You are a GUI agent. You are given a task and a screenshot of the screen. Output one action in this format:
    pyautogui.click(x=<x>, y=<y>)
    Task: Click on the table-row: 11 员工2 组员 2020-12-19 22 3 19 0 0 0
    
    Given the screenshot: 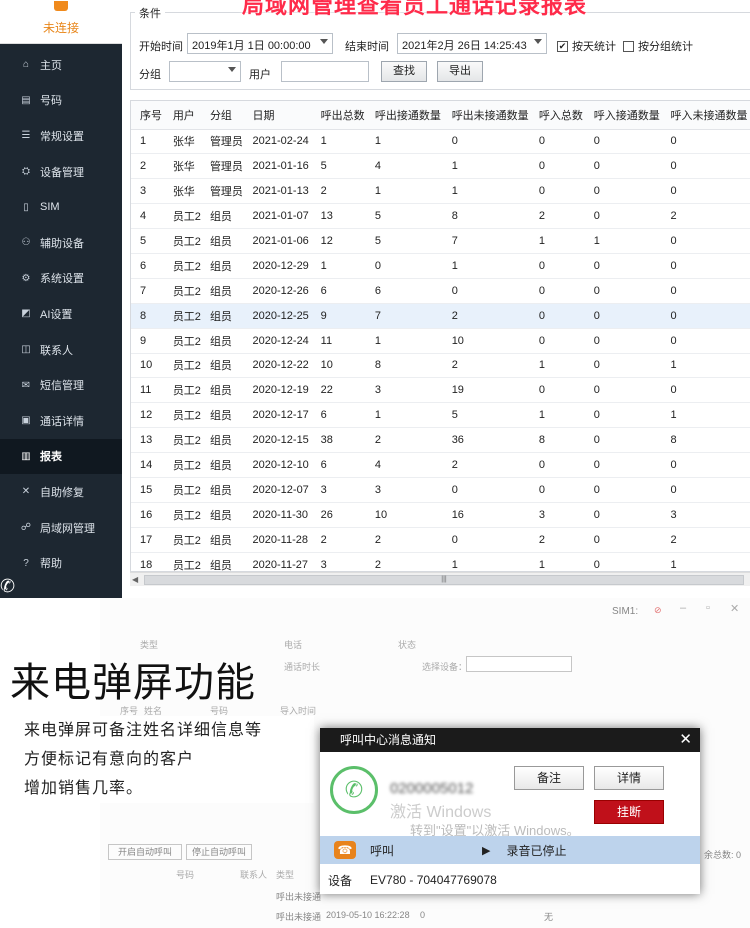 What is the action you would take?
    pyautogui.click(x=440, y=390)
    